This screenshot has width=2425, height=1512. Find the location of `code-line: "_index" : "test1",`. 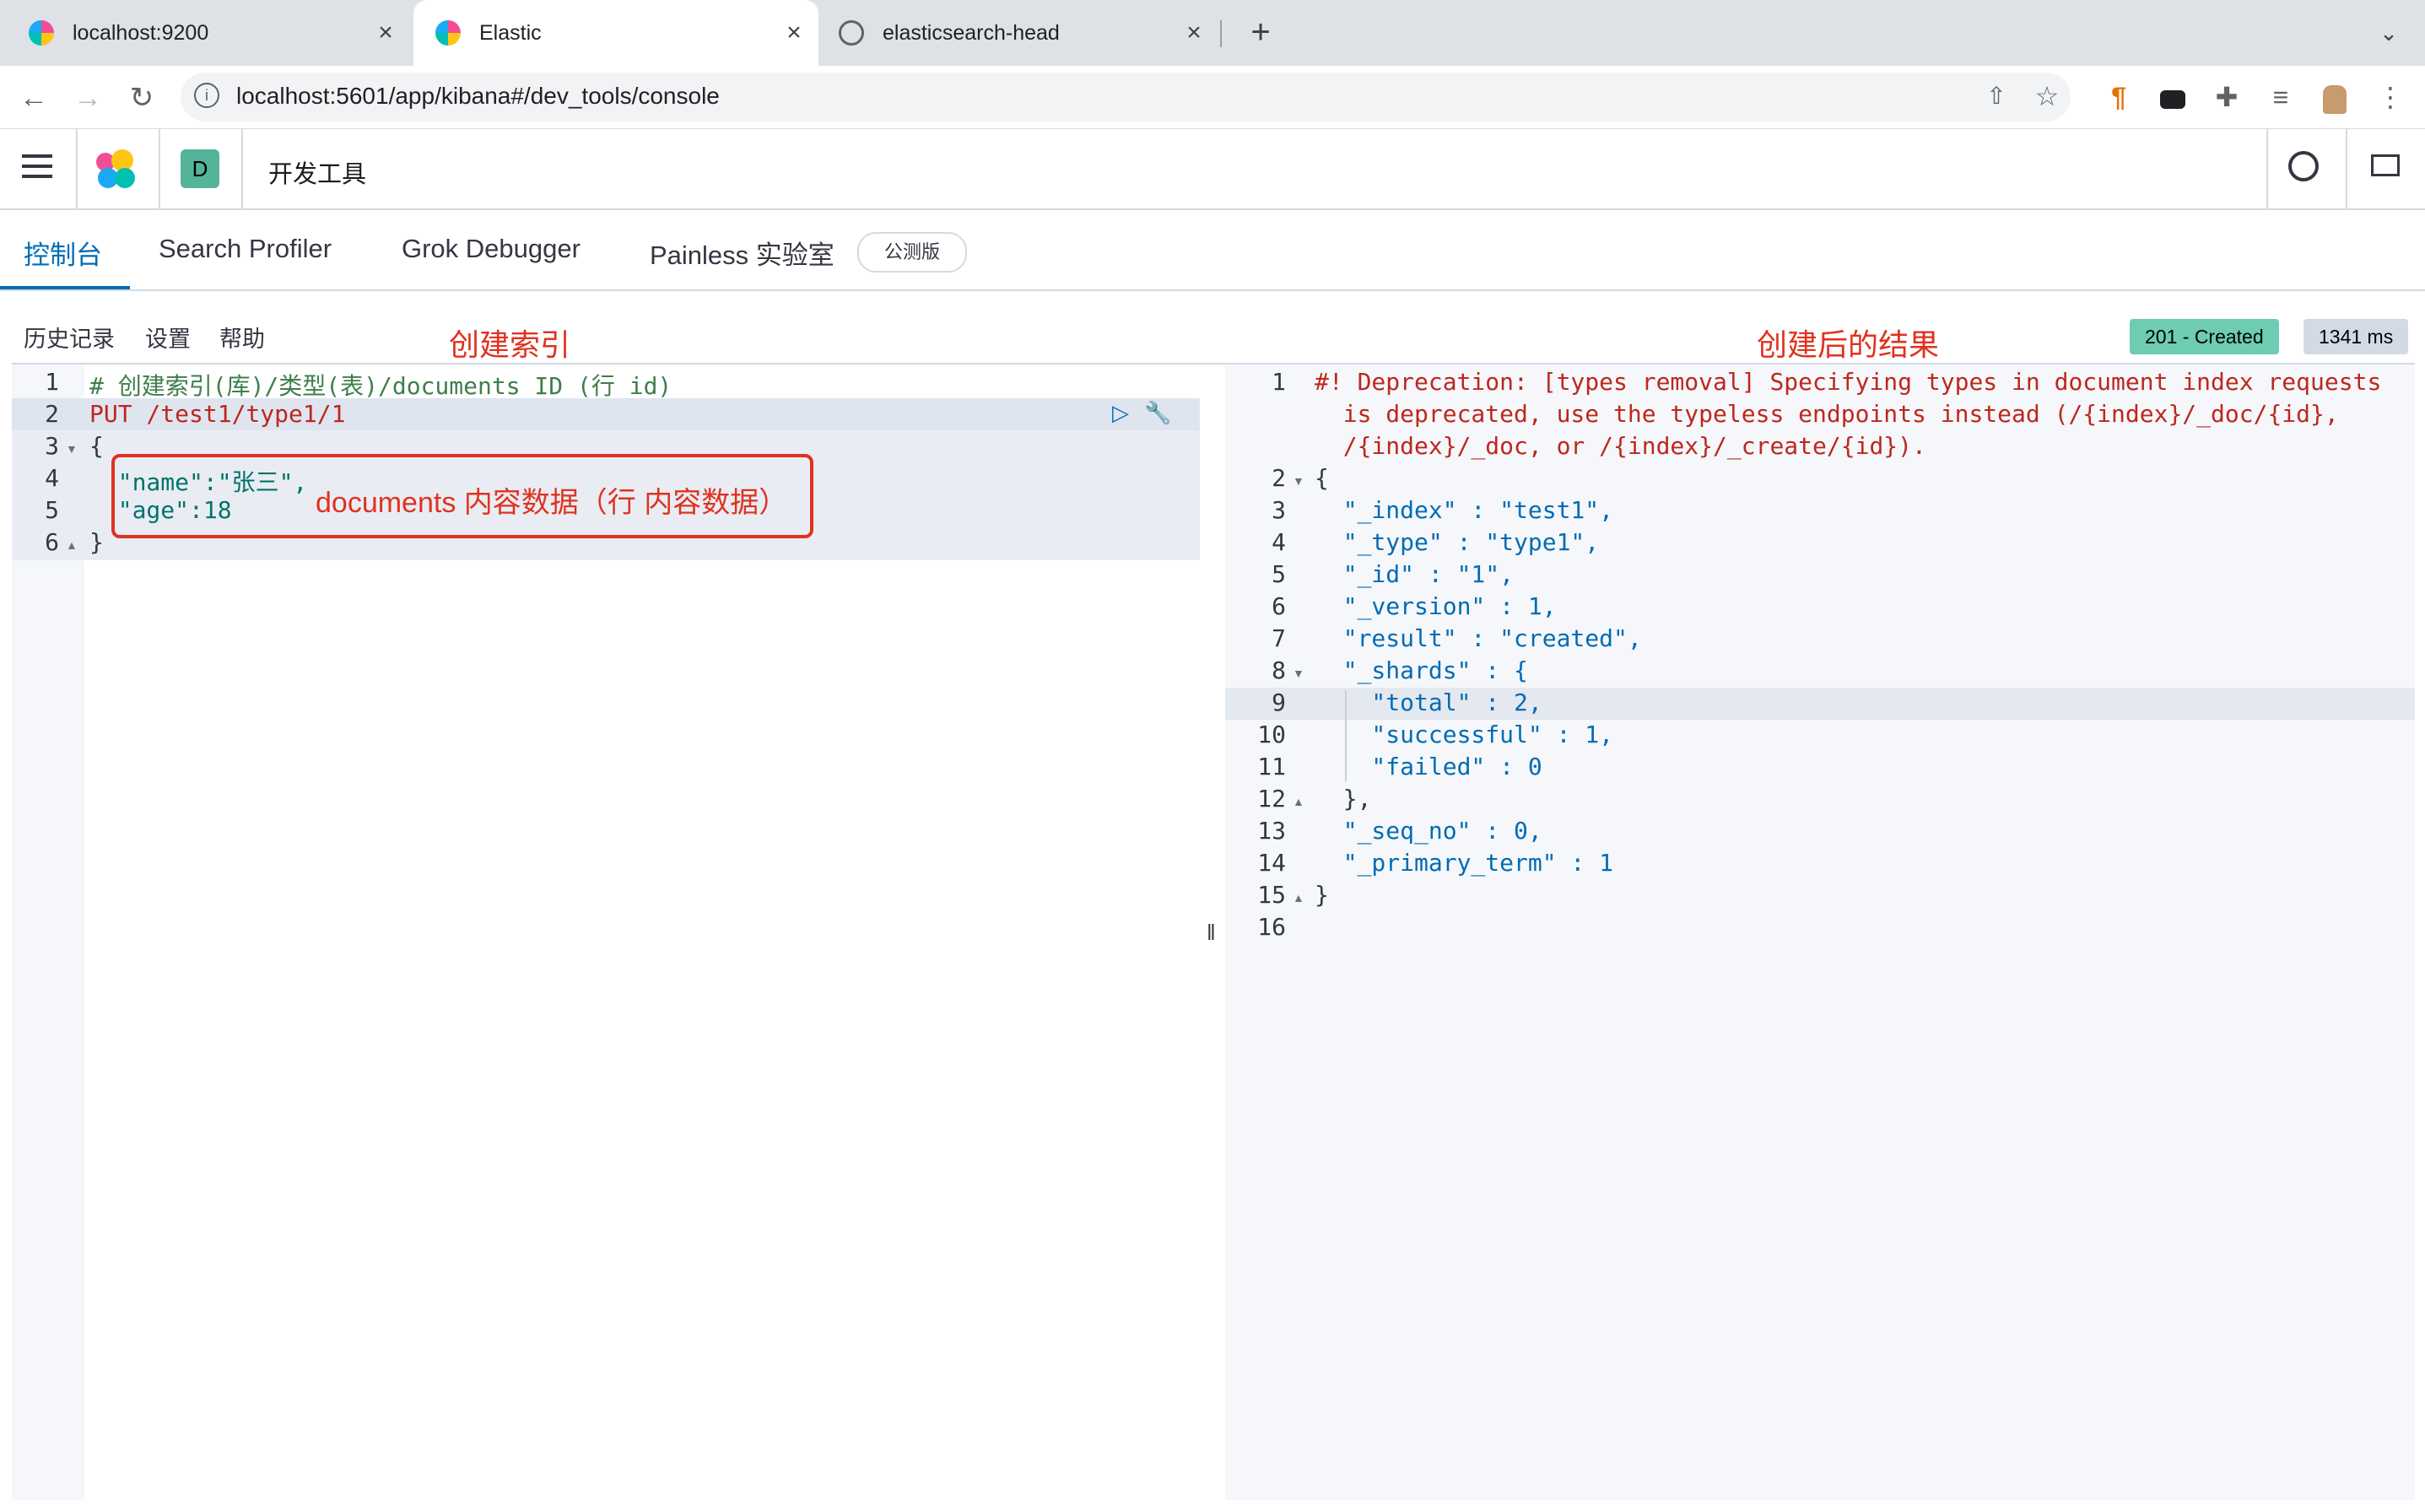

code-line: "_index" : "test1", is located at coordinates (1464, 510).